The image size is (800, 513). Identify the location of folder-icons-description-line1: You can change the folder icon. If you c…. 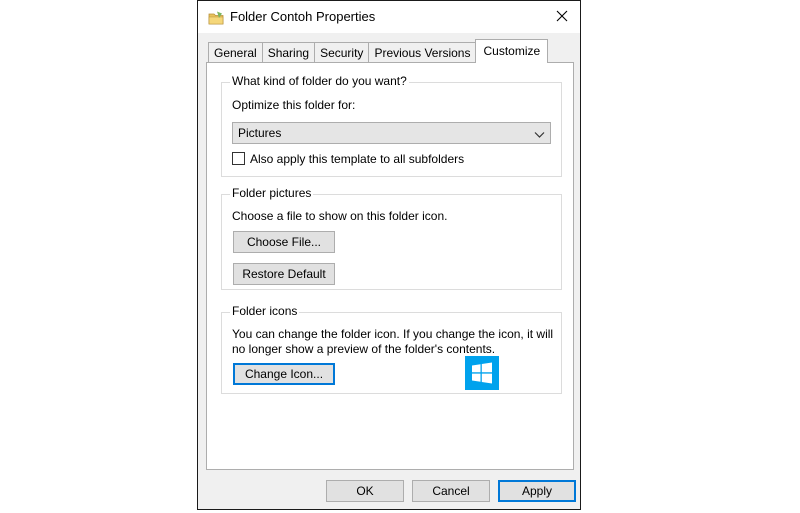
(393, 334).